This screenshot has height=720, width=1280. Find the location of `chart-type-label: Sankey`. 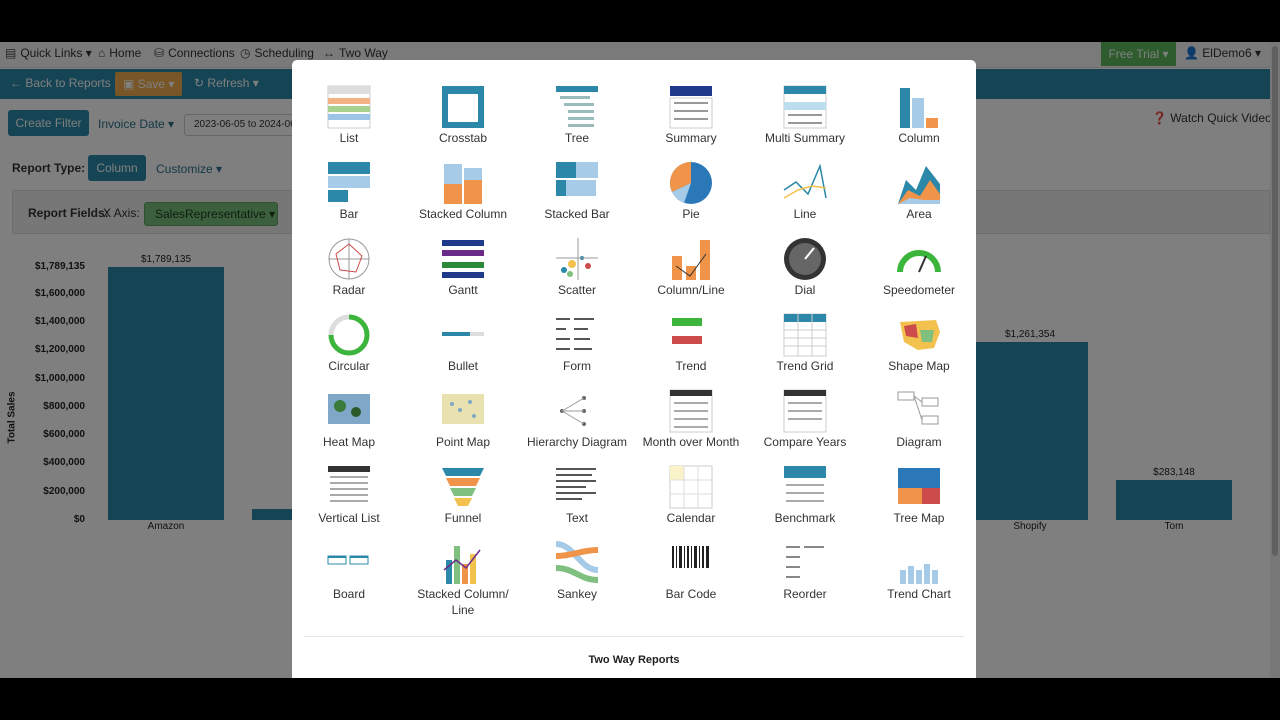

chart-type-label: Sankey is located at coordinates (577, 594).